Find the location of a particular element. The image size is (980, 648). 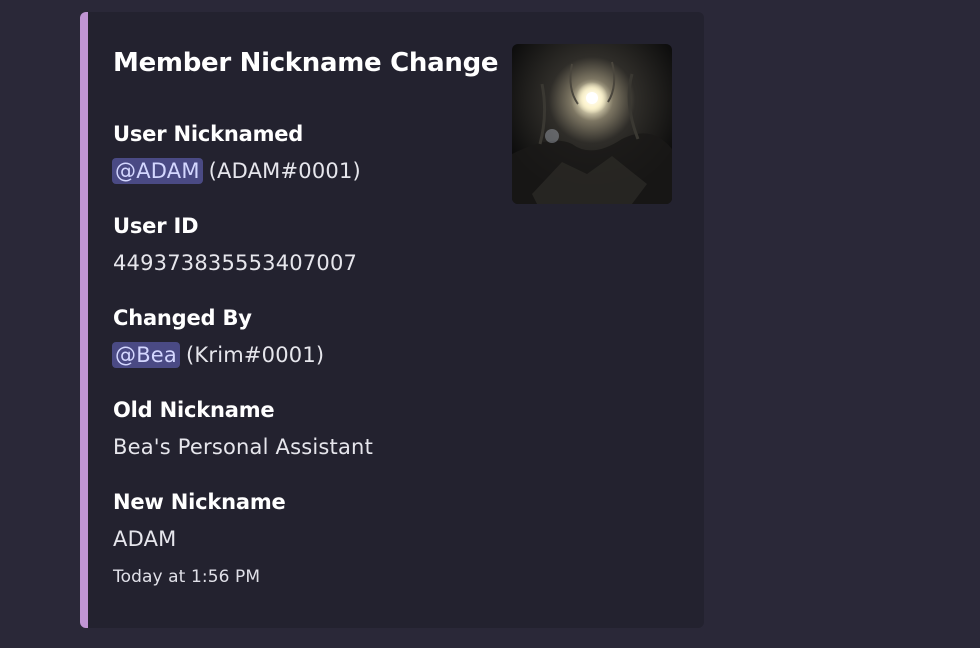

field-value-changed-by: @Bea (Krim#0001) is located at coordinates (218, 355).